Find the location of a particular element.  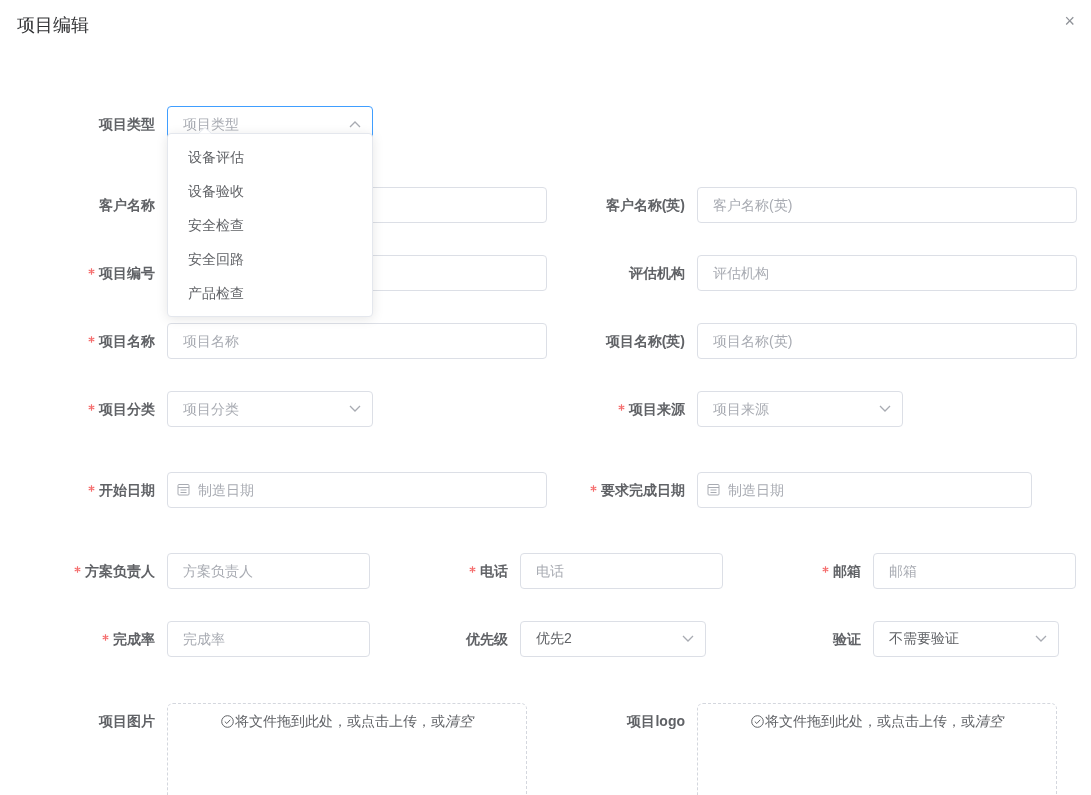

dropdown-option: 安全检查 is located at coordinates (270, 225).